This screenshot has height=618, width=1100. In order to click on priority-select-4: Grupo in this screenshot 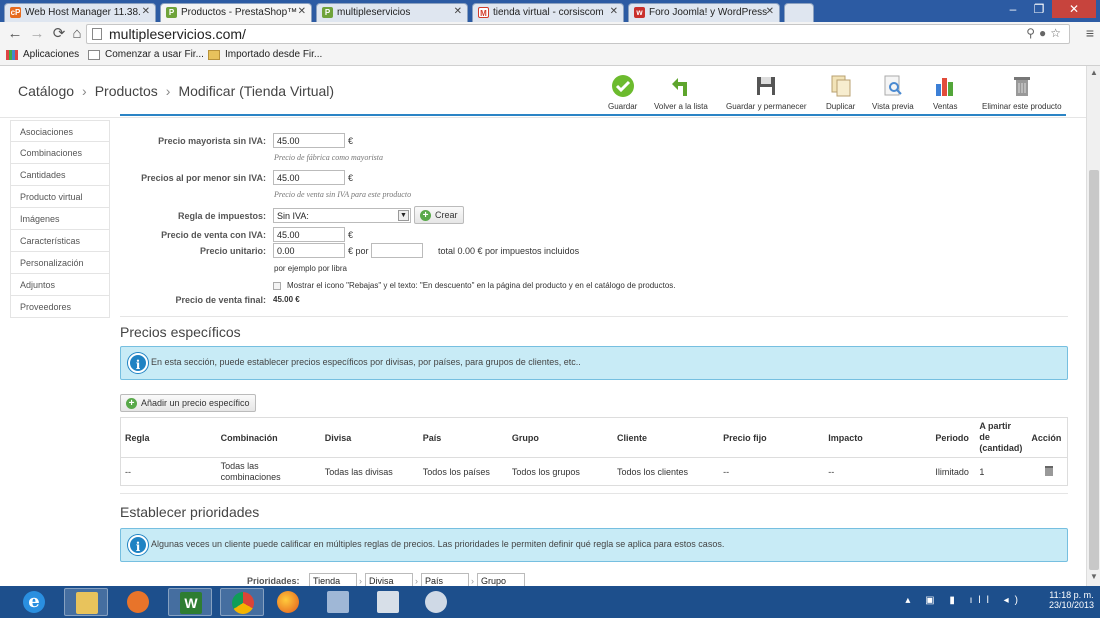, I will do `click(501, 579)`.